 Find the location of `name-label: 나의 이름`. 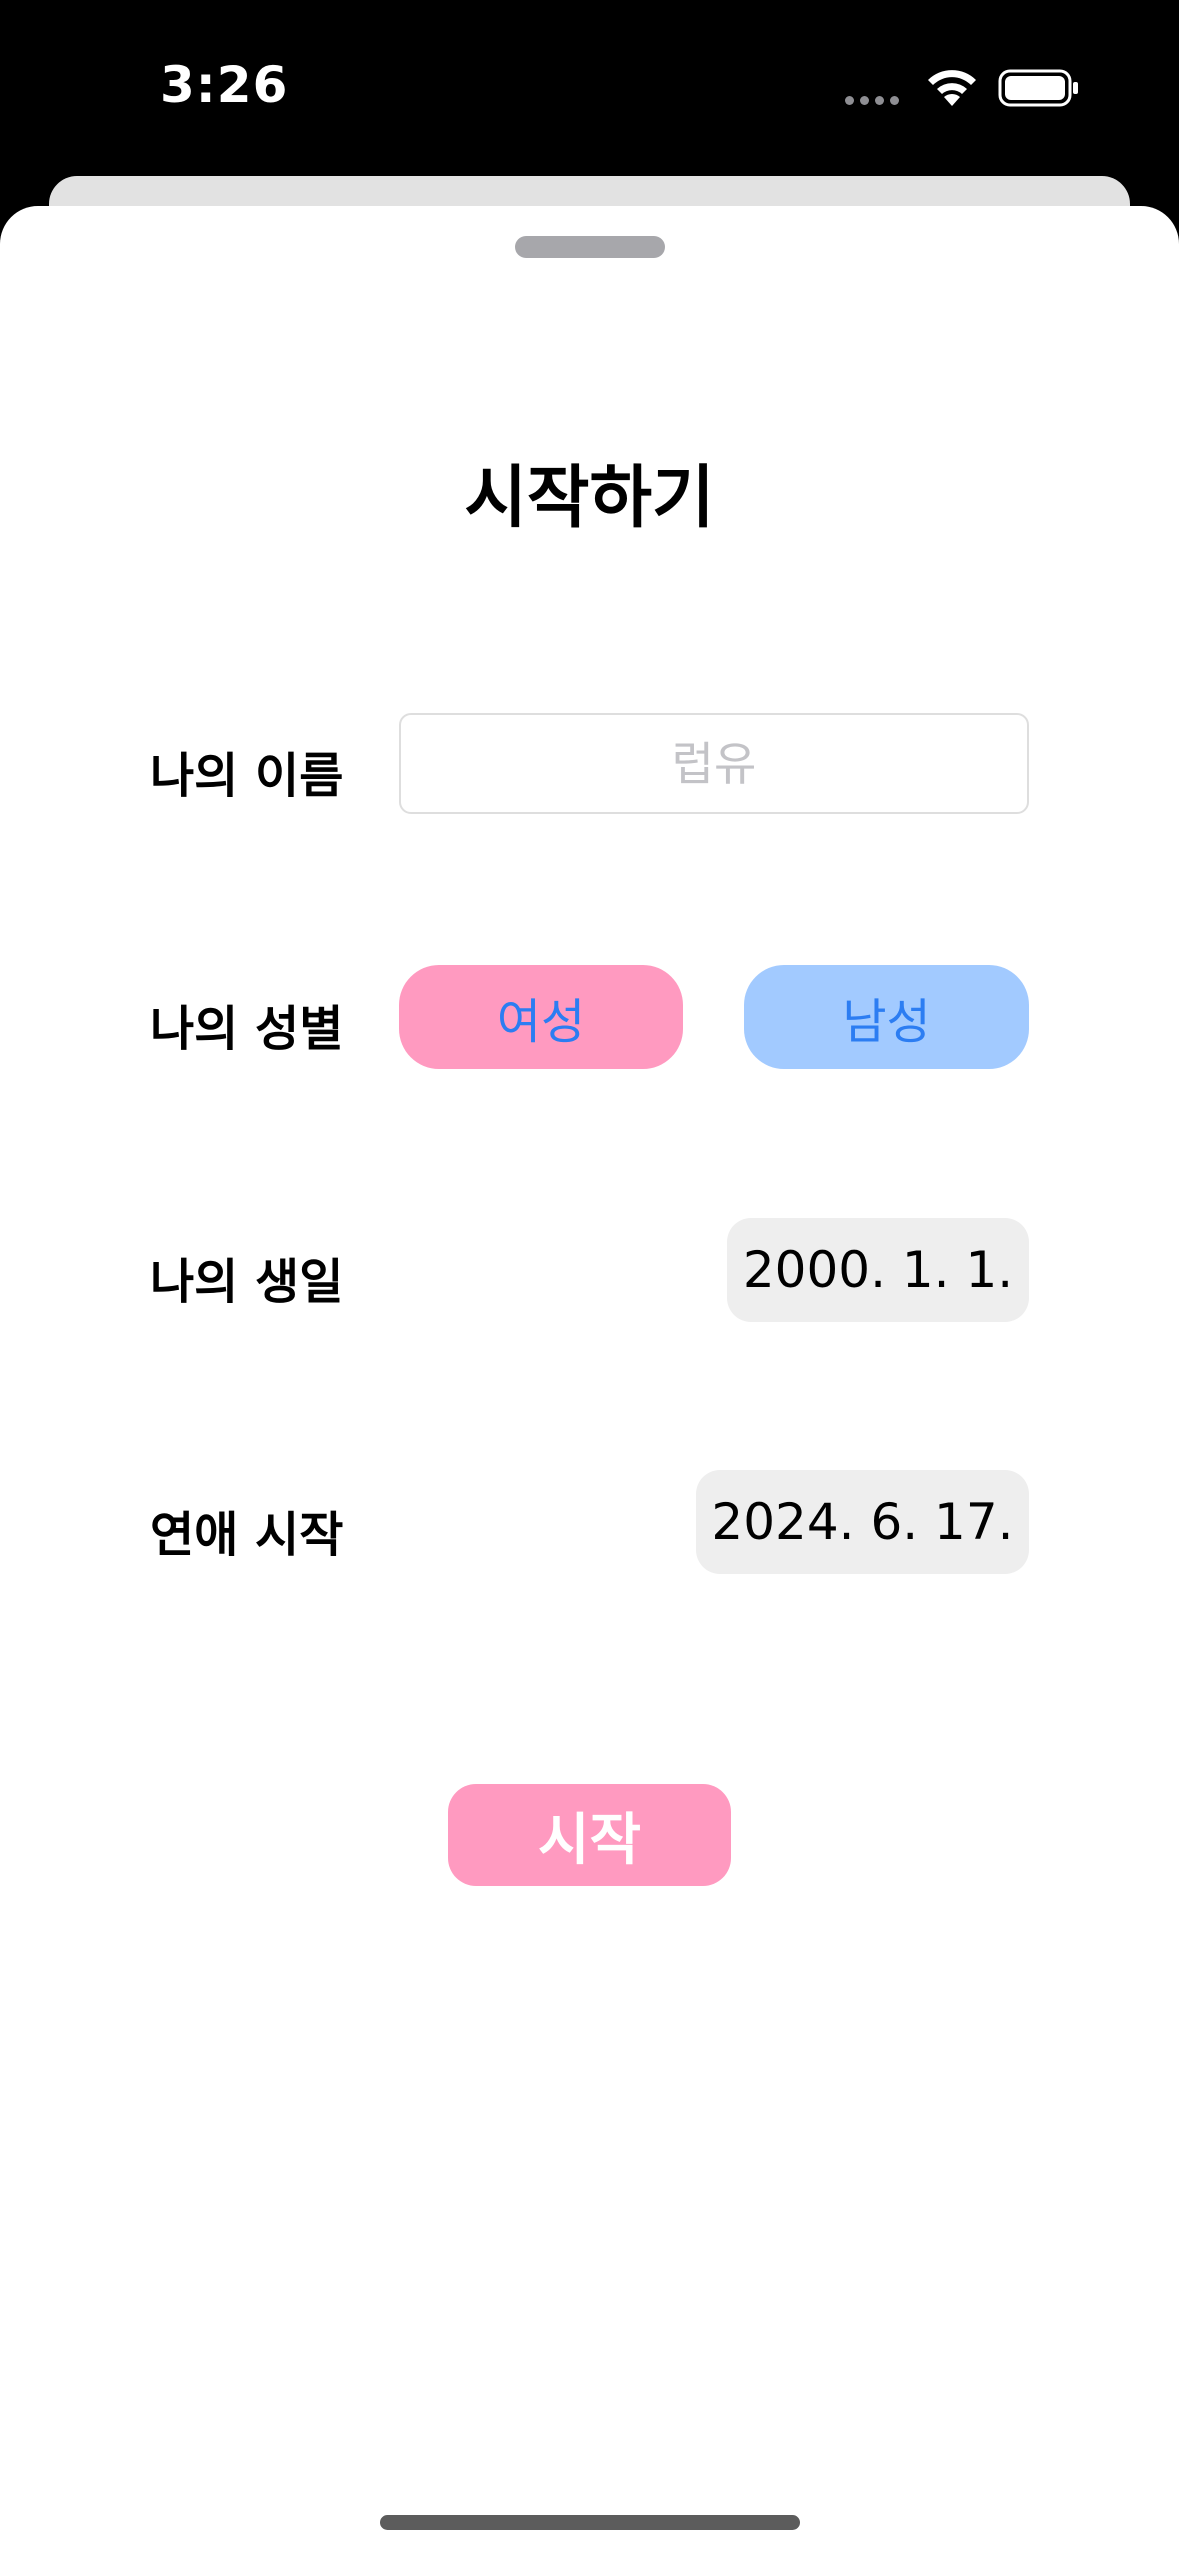

name-label: 나의 이름 is located at coordinates (247, 776).